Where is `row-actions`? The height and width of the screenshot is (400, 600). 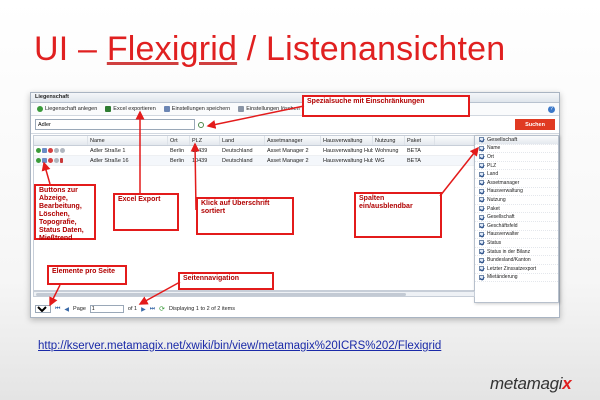
row-actions is located at coordinates (61, 150).